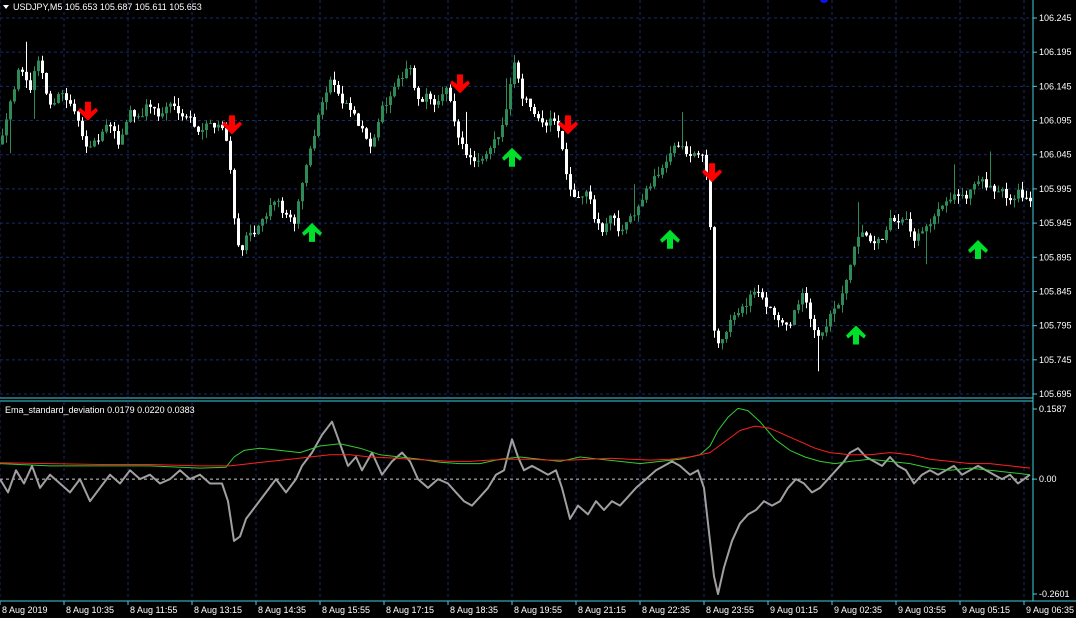 This screenshot has height=618, width=1076. Describe the element at coordinates (794, 610) in the screenshot. I see `time-tick-label-12: 9 Aug 01:15` at that location.